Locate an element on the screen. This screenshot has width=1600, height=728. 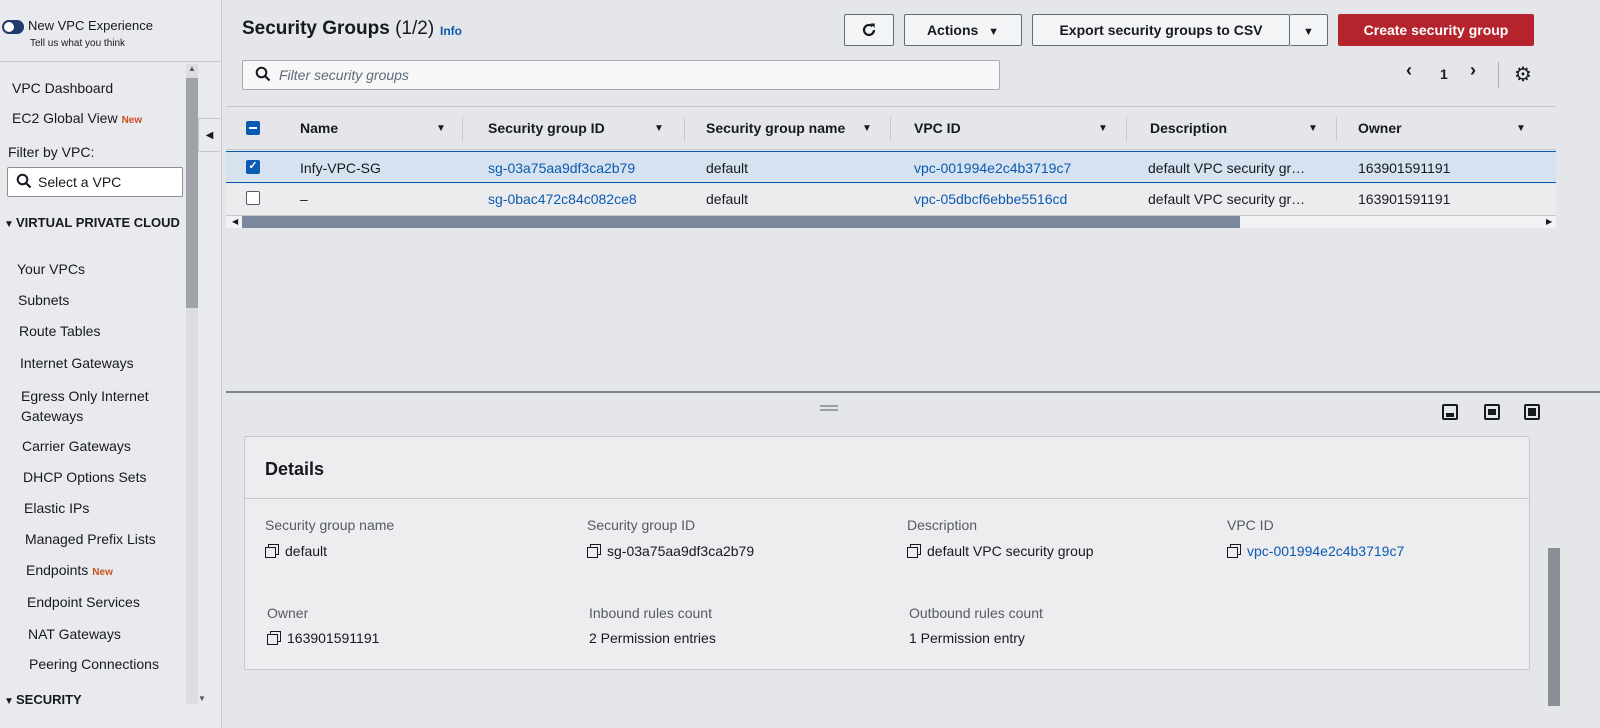
column-header-owner: Owner is located at coordinates (1380, 128).